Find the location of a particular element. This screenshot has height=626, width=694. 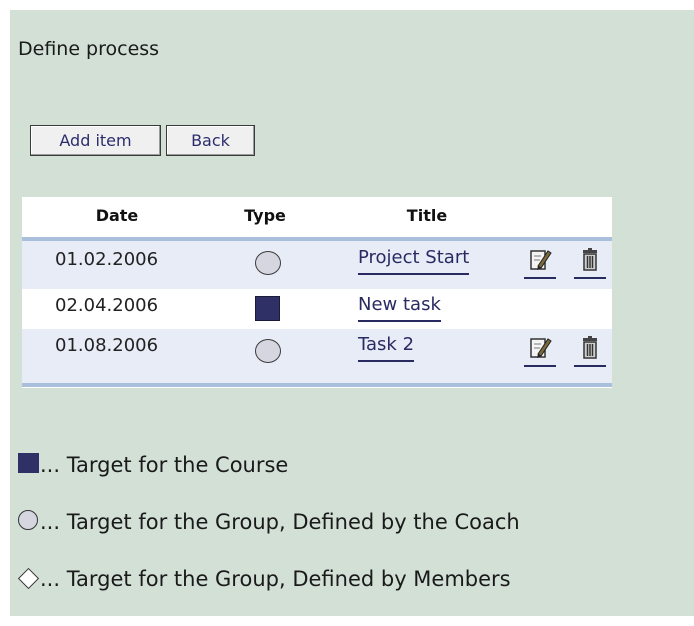

row-date: 01.08.2006 is located at coordinates (107, 345).